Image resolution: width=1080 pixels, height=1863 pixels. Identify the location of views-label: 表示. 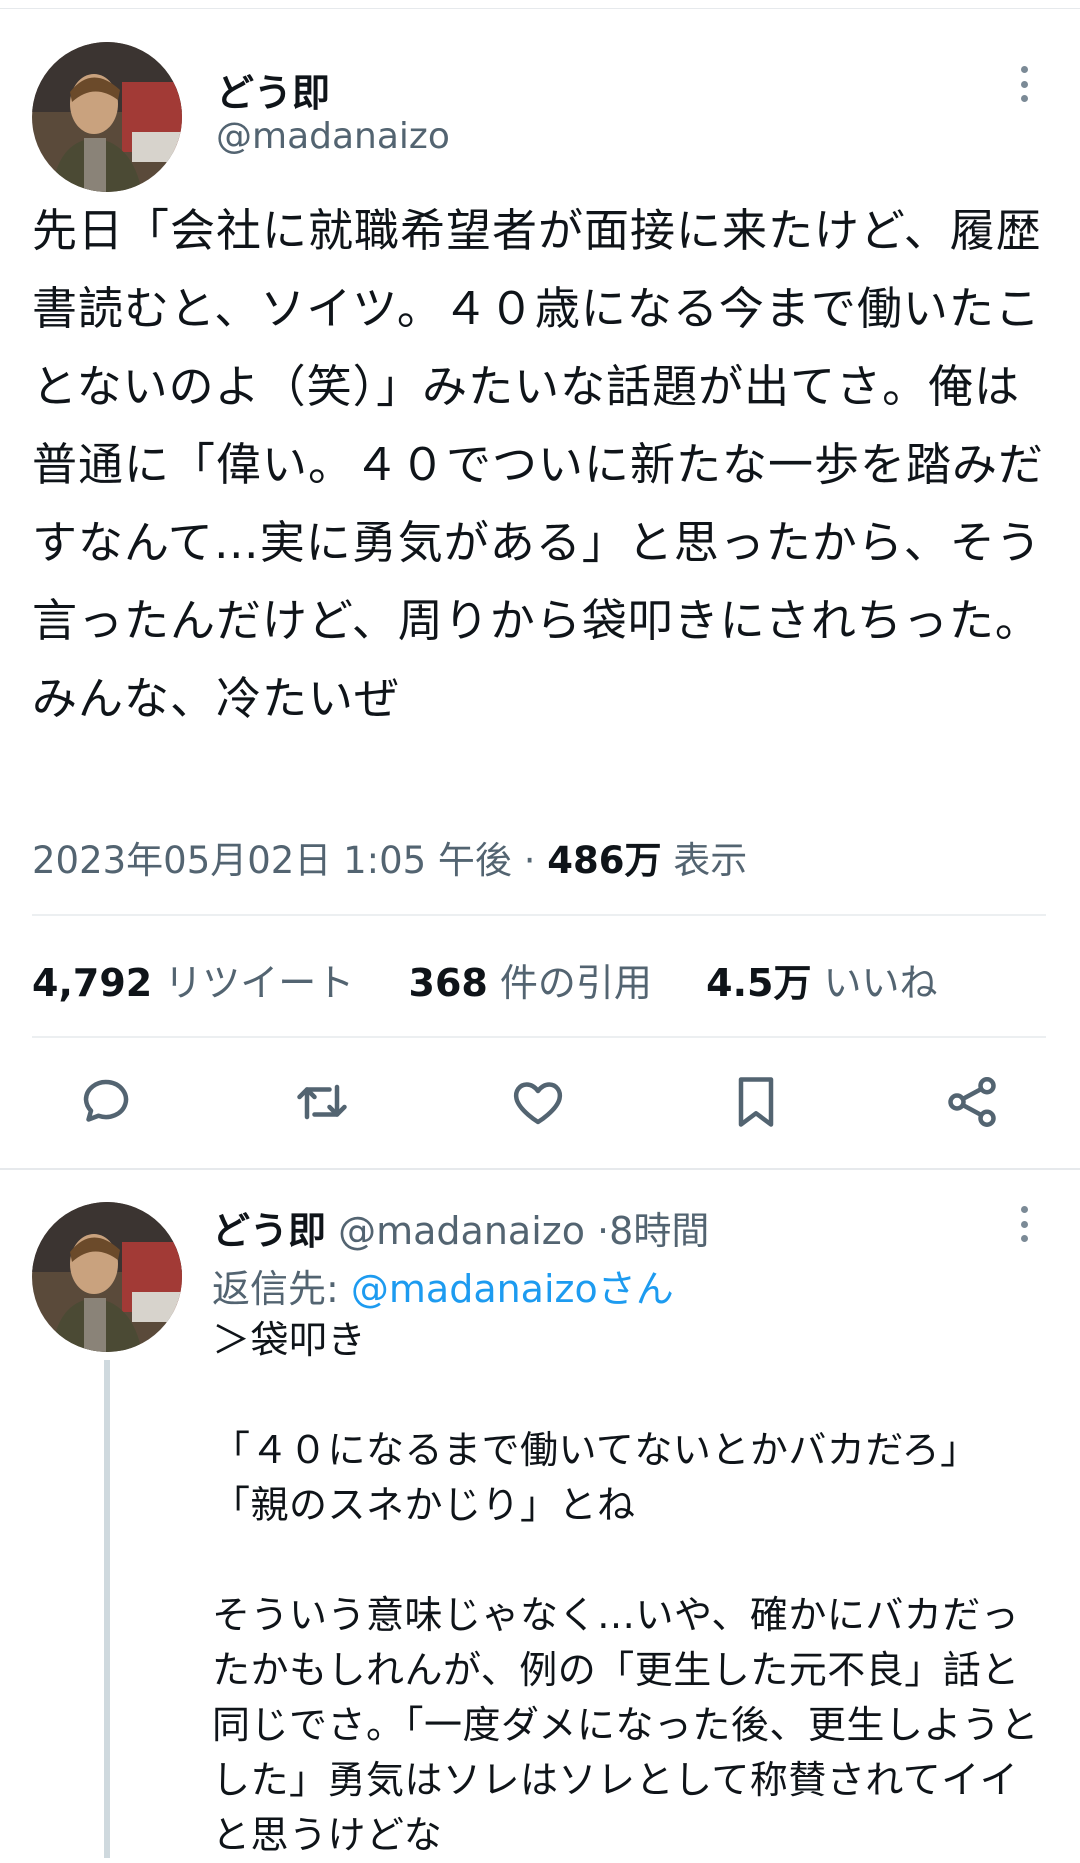
(710, 860).